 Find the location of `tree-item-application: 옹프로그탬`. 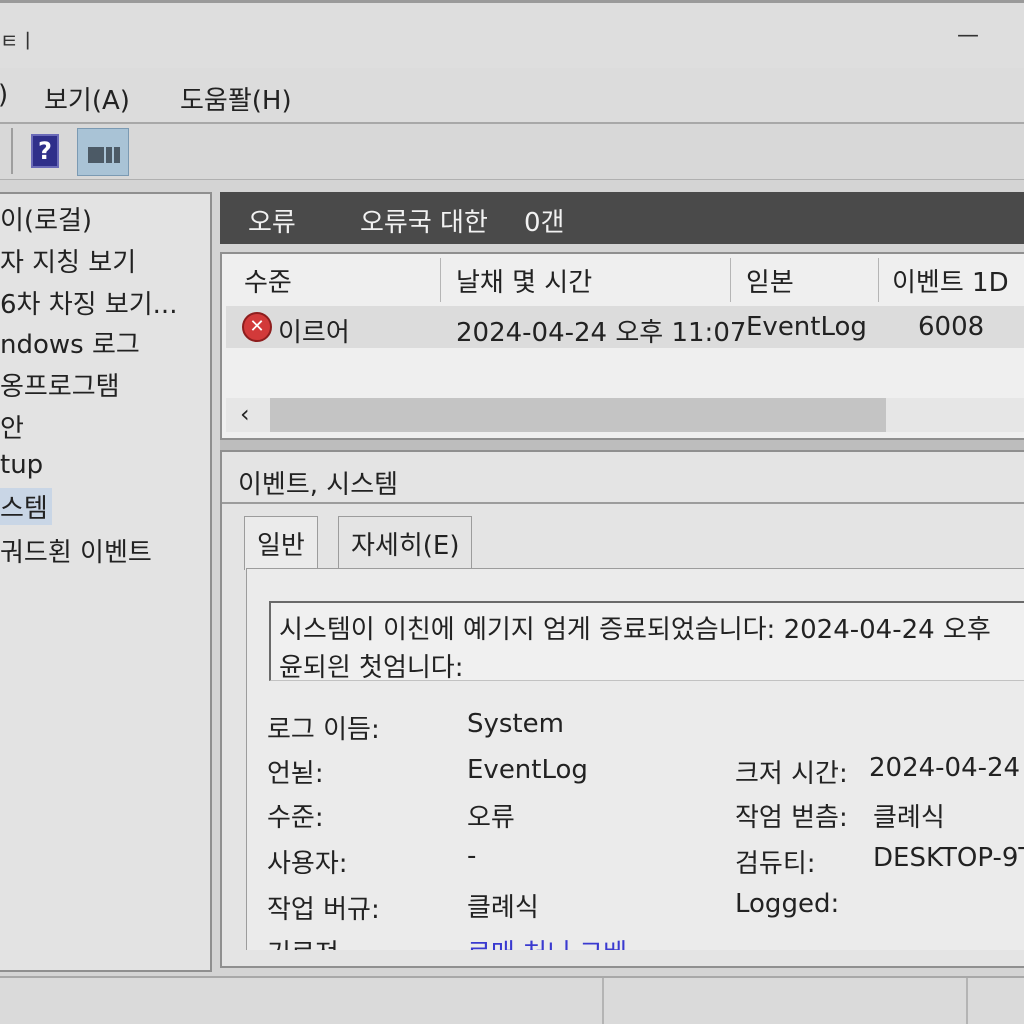

tree-item-application: 옹프로그탬 is located at coordinates (62, 384).